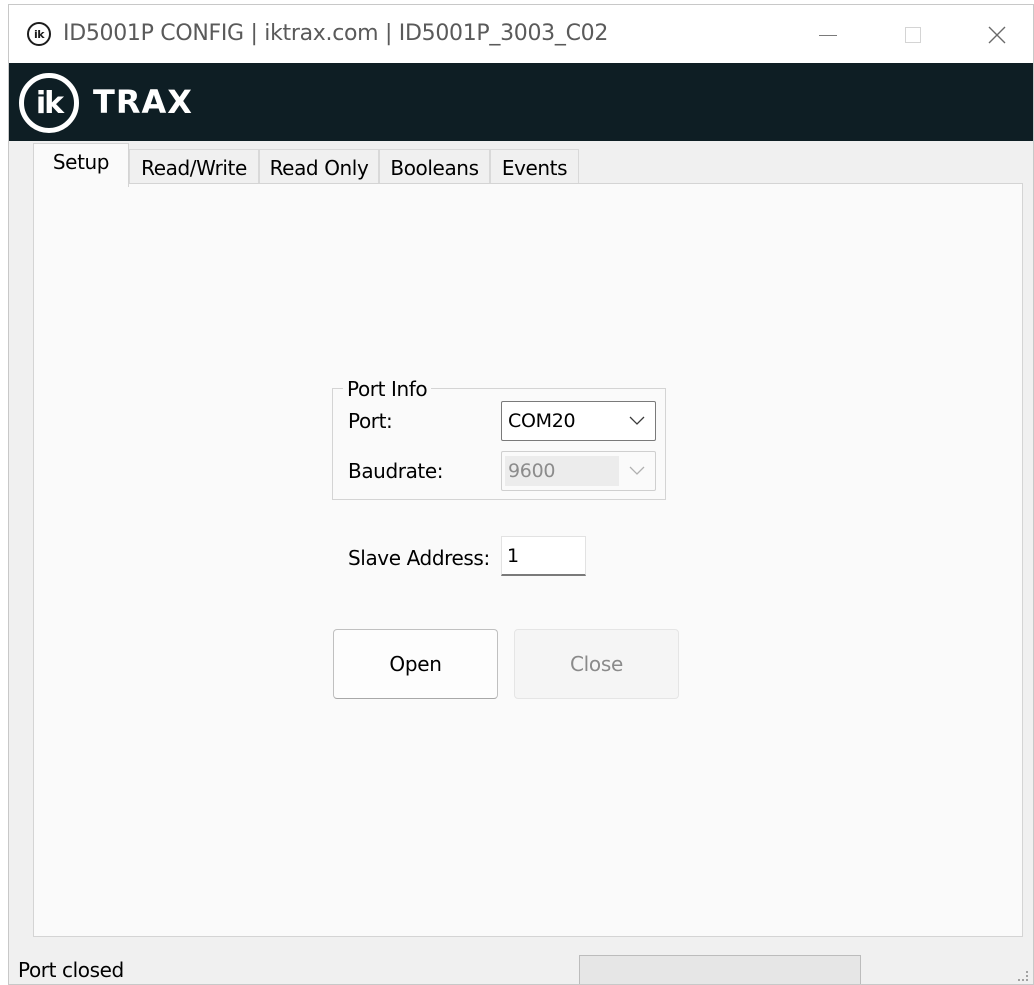  I want to click on close-button: Close, so click(596, 664).